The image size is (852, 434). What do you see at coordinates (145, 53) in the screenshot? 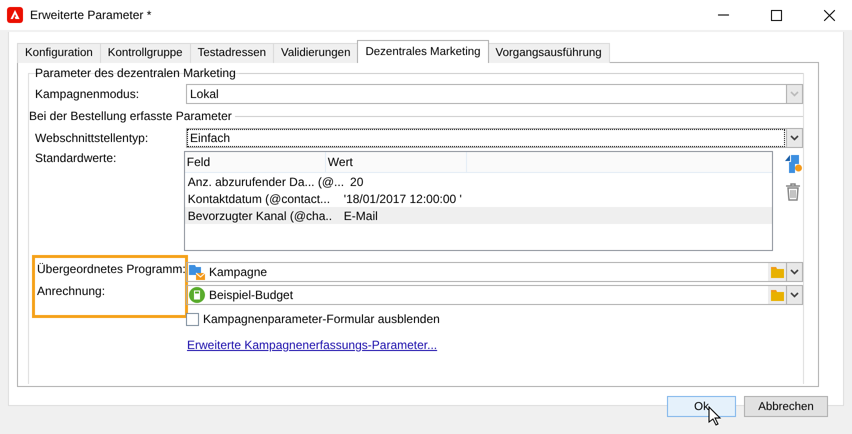
I see `tab: Kontrollgruppe` at bounding box center [145, 53].